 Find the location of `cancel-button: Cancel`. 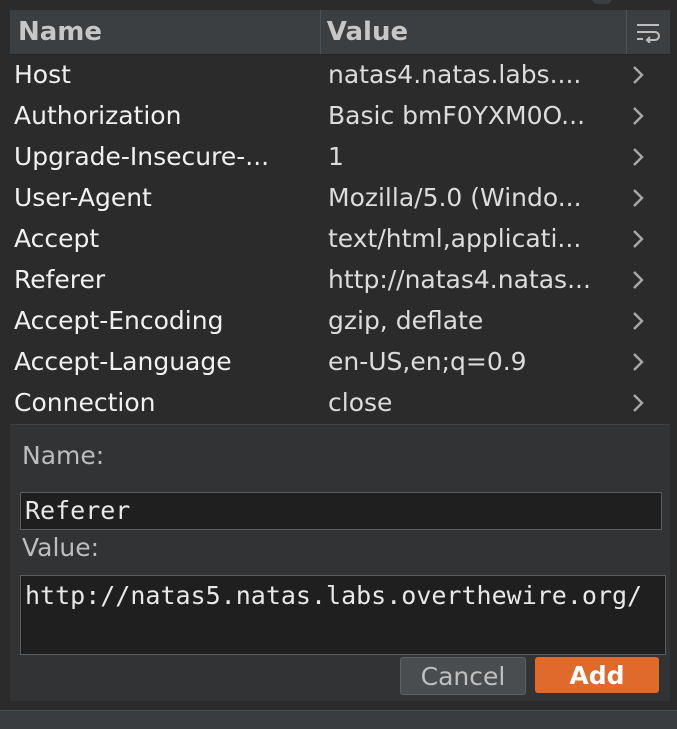

cancel-button: Cancel is located at coordinates (463, 676).